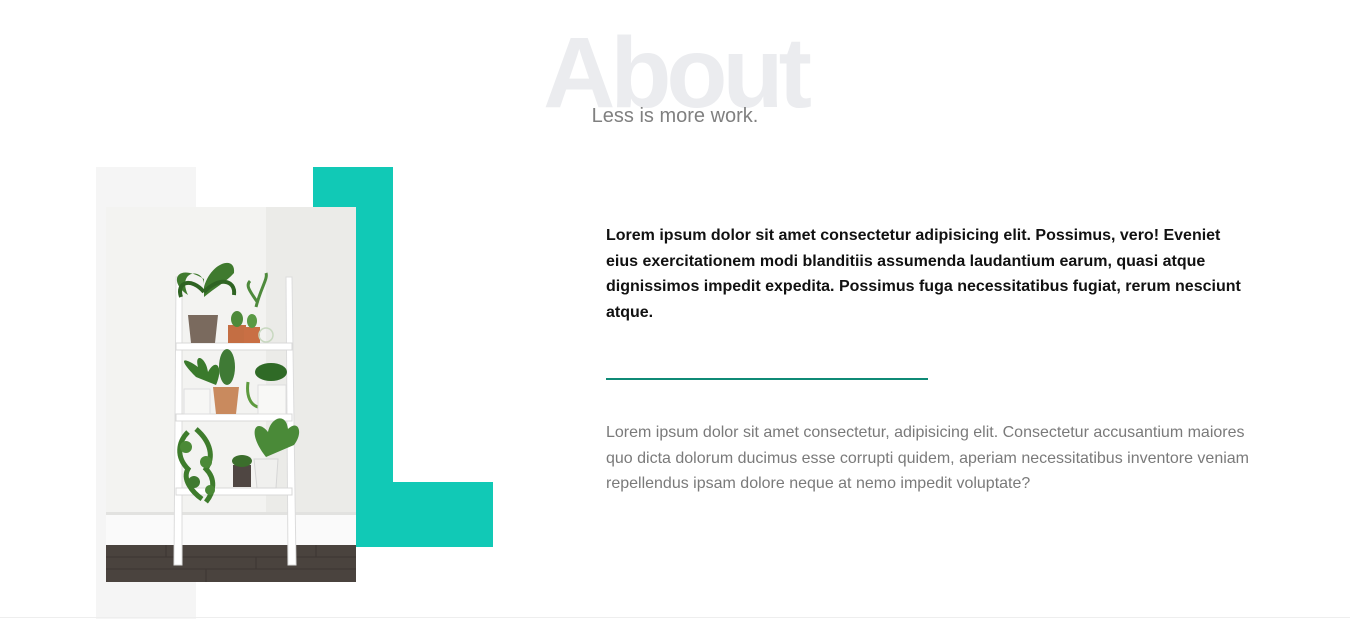  Describe the element at coordinates (424, 514) in the screenshot. I see `decorative-teal-block` at that location.